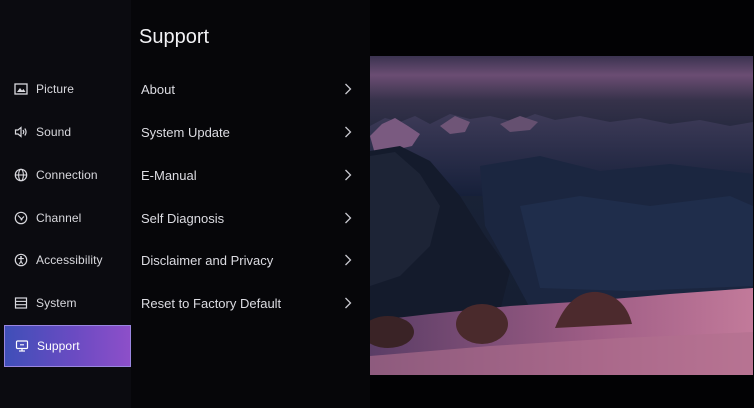  What do you see at coordinates (211, 303) in the screenshot?
I see `menu-item-label: Reset to Factory Default` at bounding box center [211, 303].